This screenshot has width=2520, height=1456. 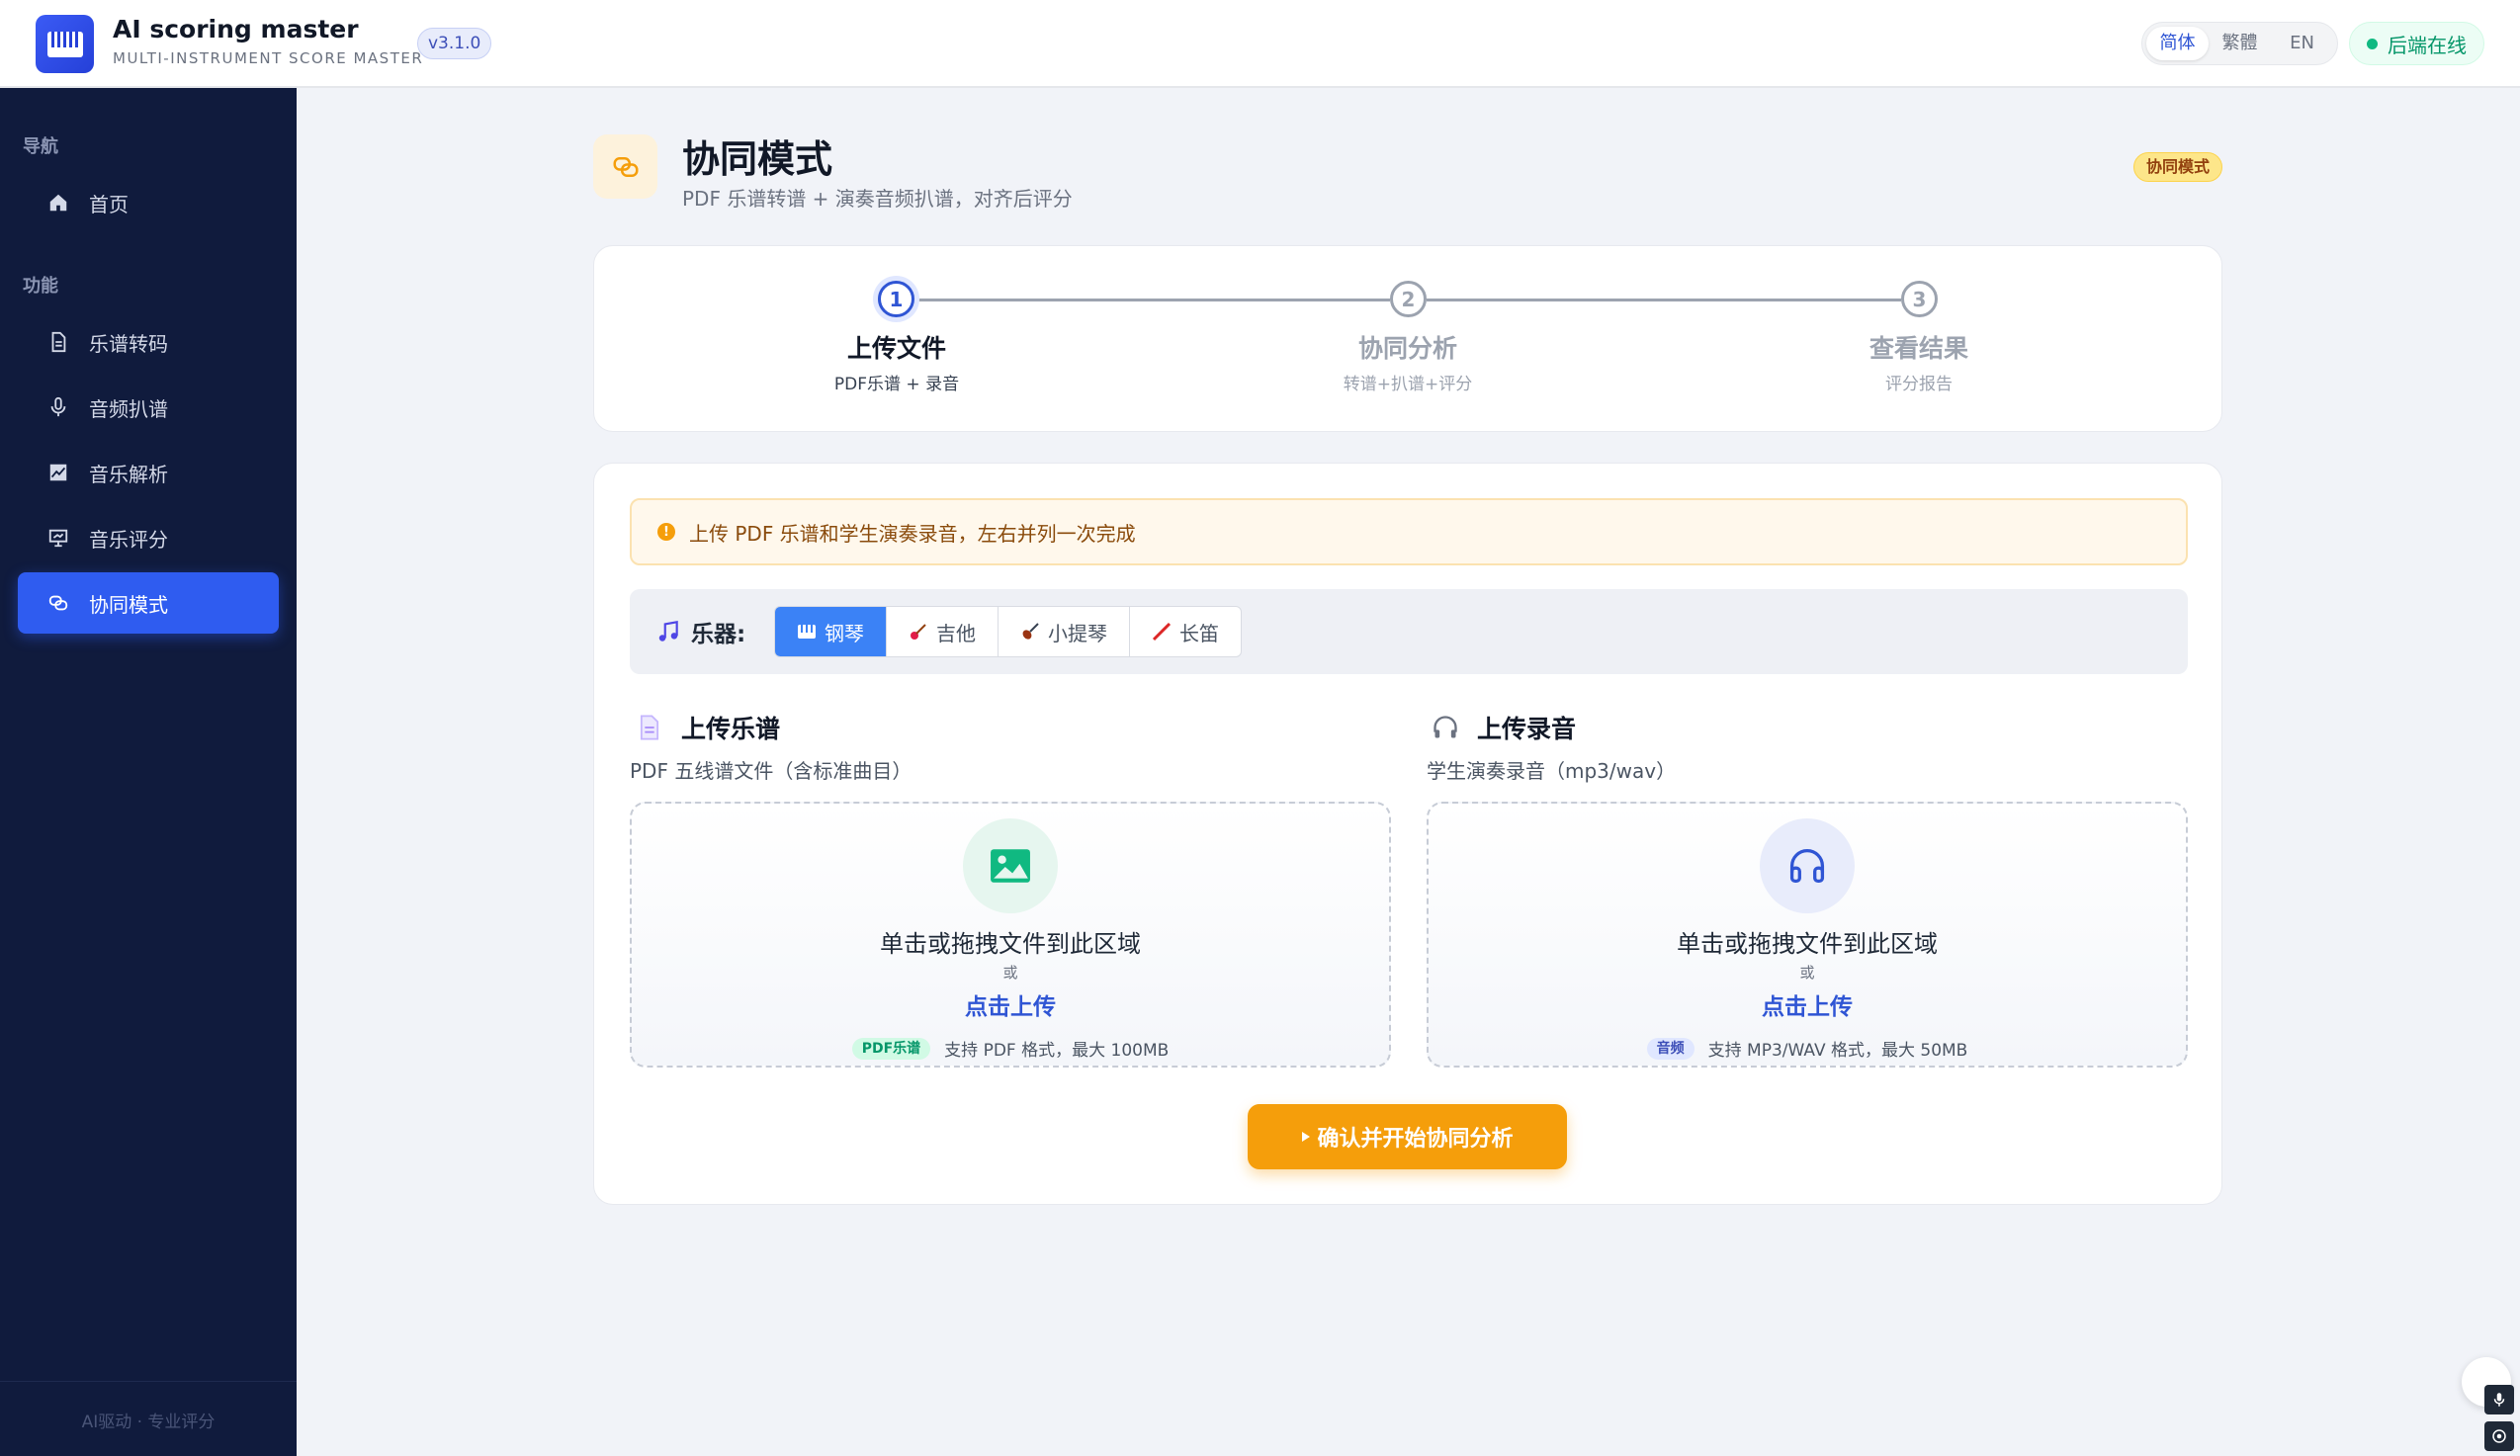 What do you see at coordinates (1030, 631) in the screenshot?
I see `violin-icon` at bounding box center [1030, 631].